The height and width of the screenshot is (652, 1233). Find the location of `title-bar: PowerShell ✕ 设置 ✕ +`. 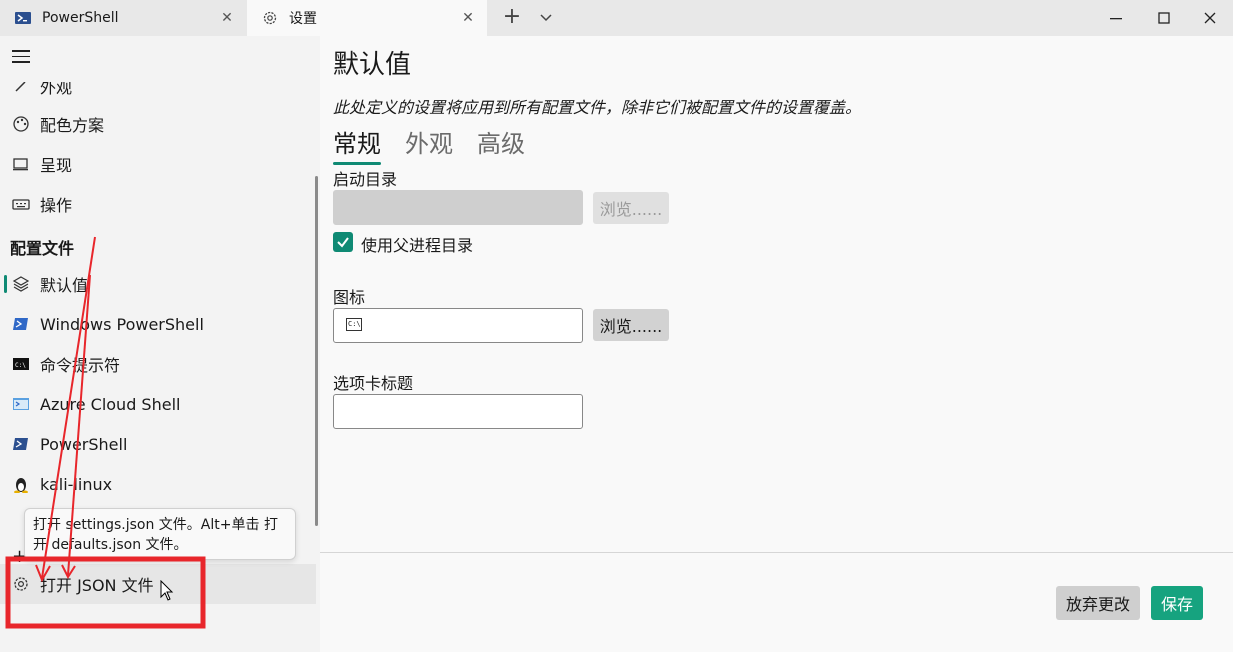

title-bar: PowerShell ✕ 设置 ✕ + is located at coordinates (616, 18).